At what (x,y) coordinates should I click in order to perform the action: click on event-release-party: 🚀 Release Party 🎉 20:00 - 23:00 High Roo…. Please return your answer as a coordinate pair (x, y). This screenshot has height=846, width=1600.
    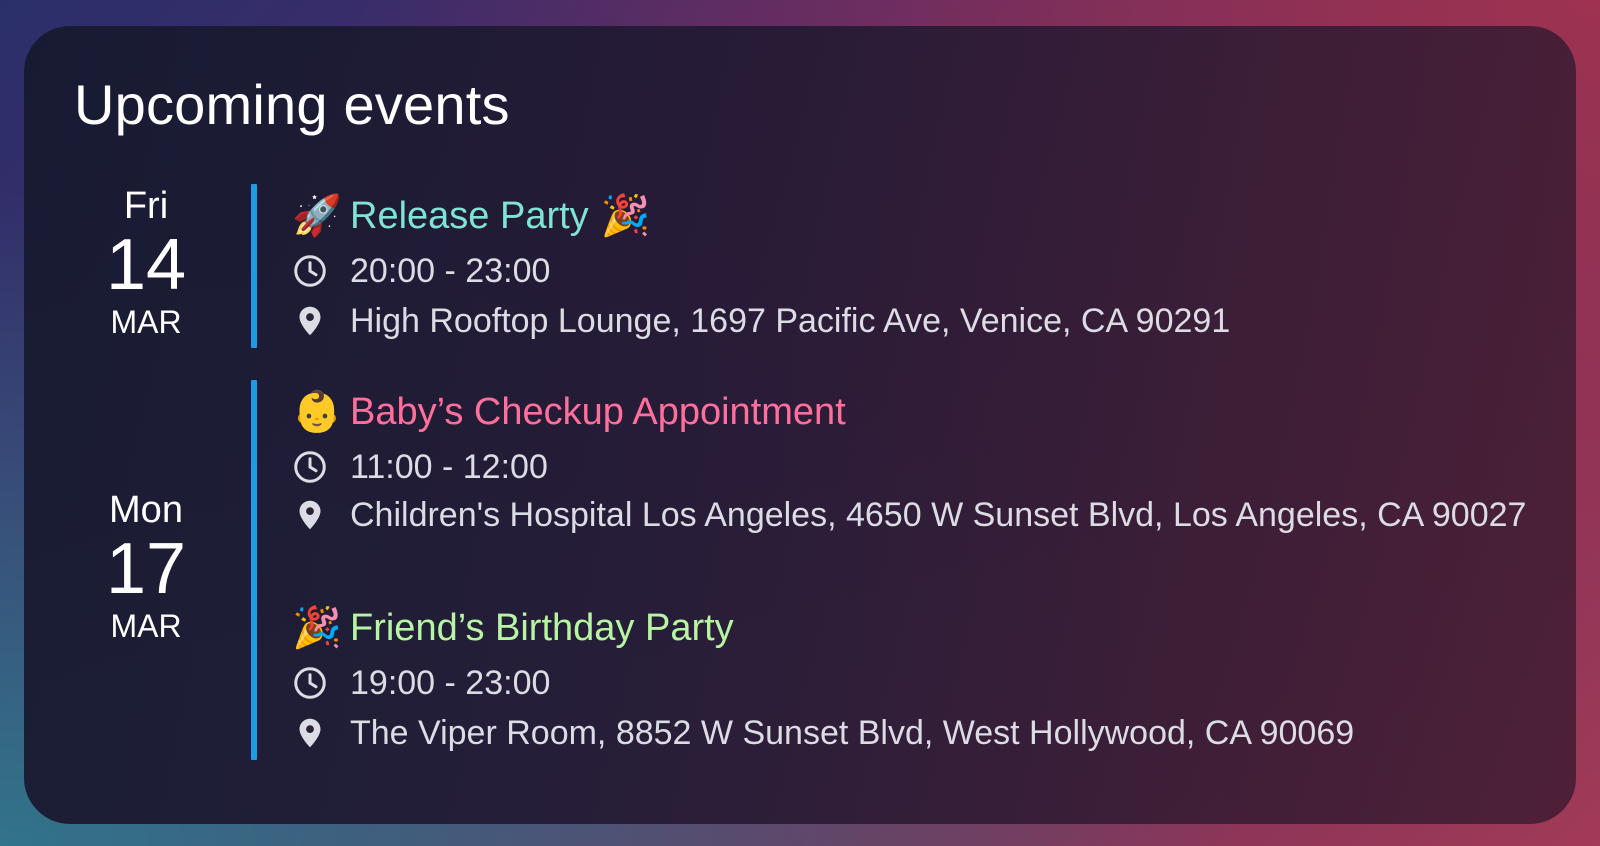
    Looking at the image, I should click on (912, 265).